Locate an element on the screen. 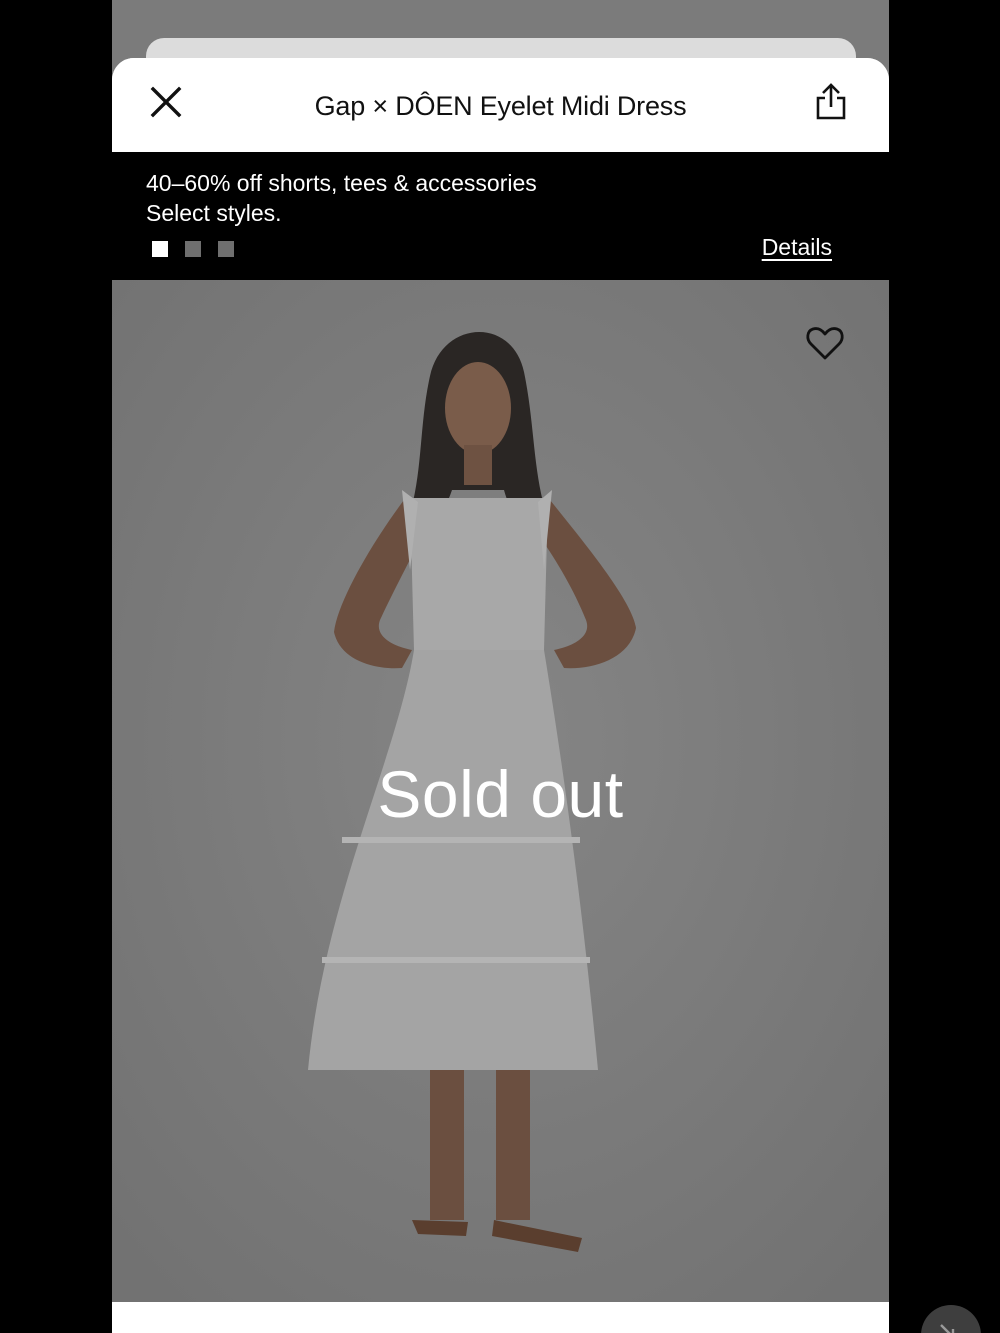 This screenshot has height=1333, width=1000. sheet-header: Gap × DÔEN Eyelet Midi Dress is located at coordinates (500, 105).